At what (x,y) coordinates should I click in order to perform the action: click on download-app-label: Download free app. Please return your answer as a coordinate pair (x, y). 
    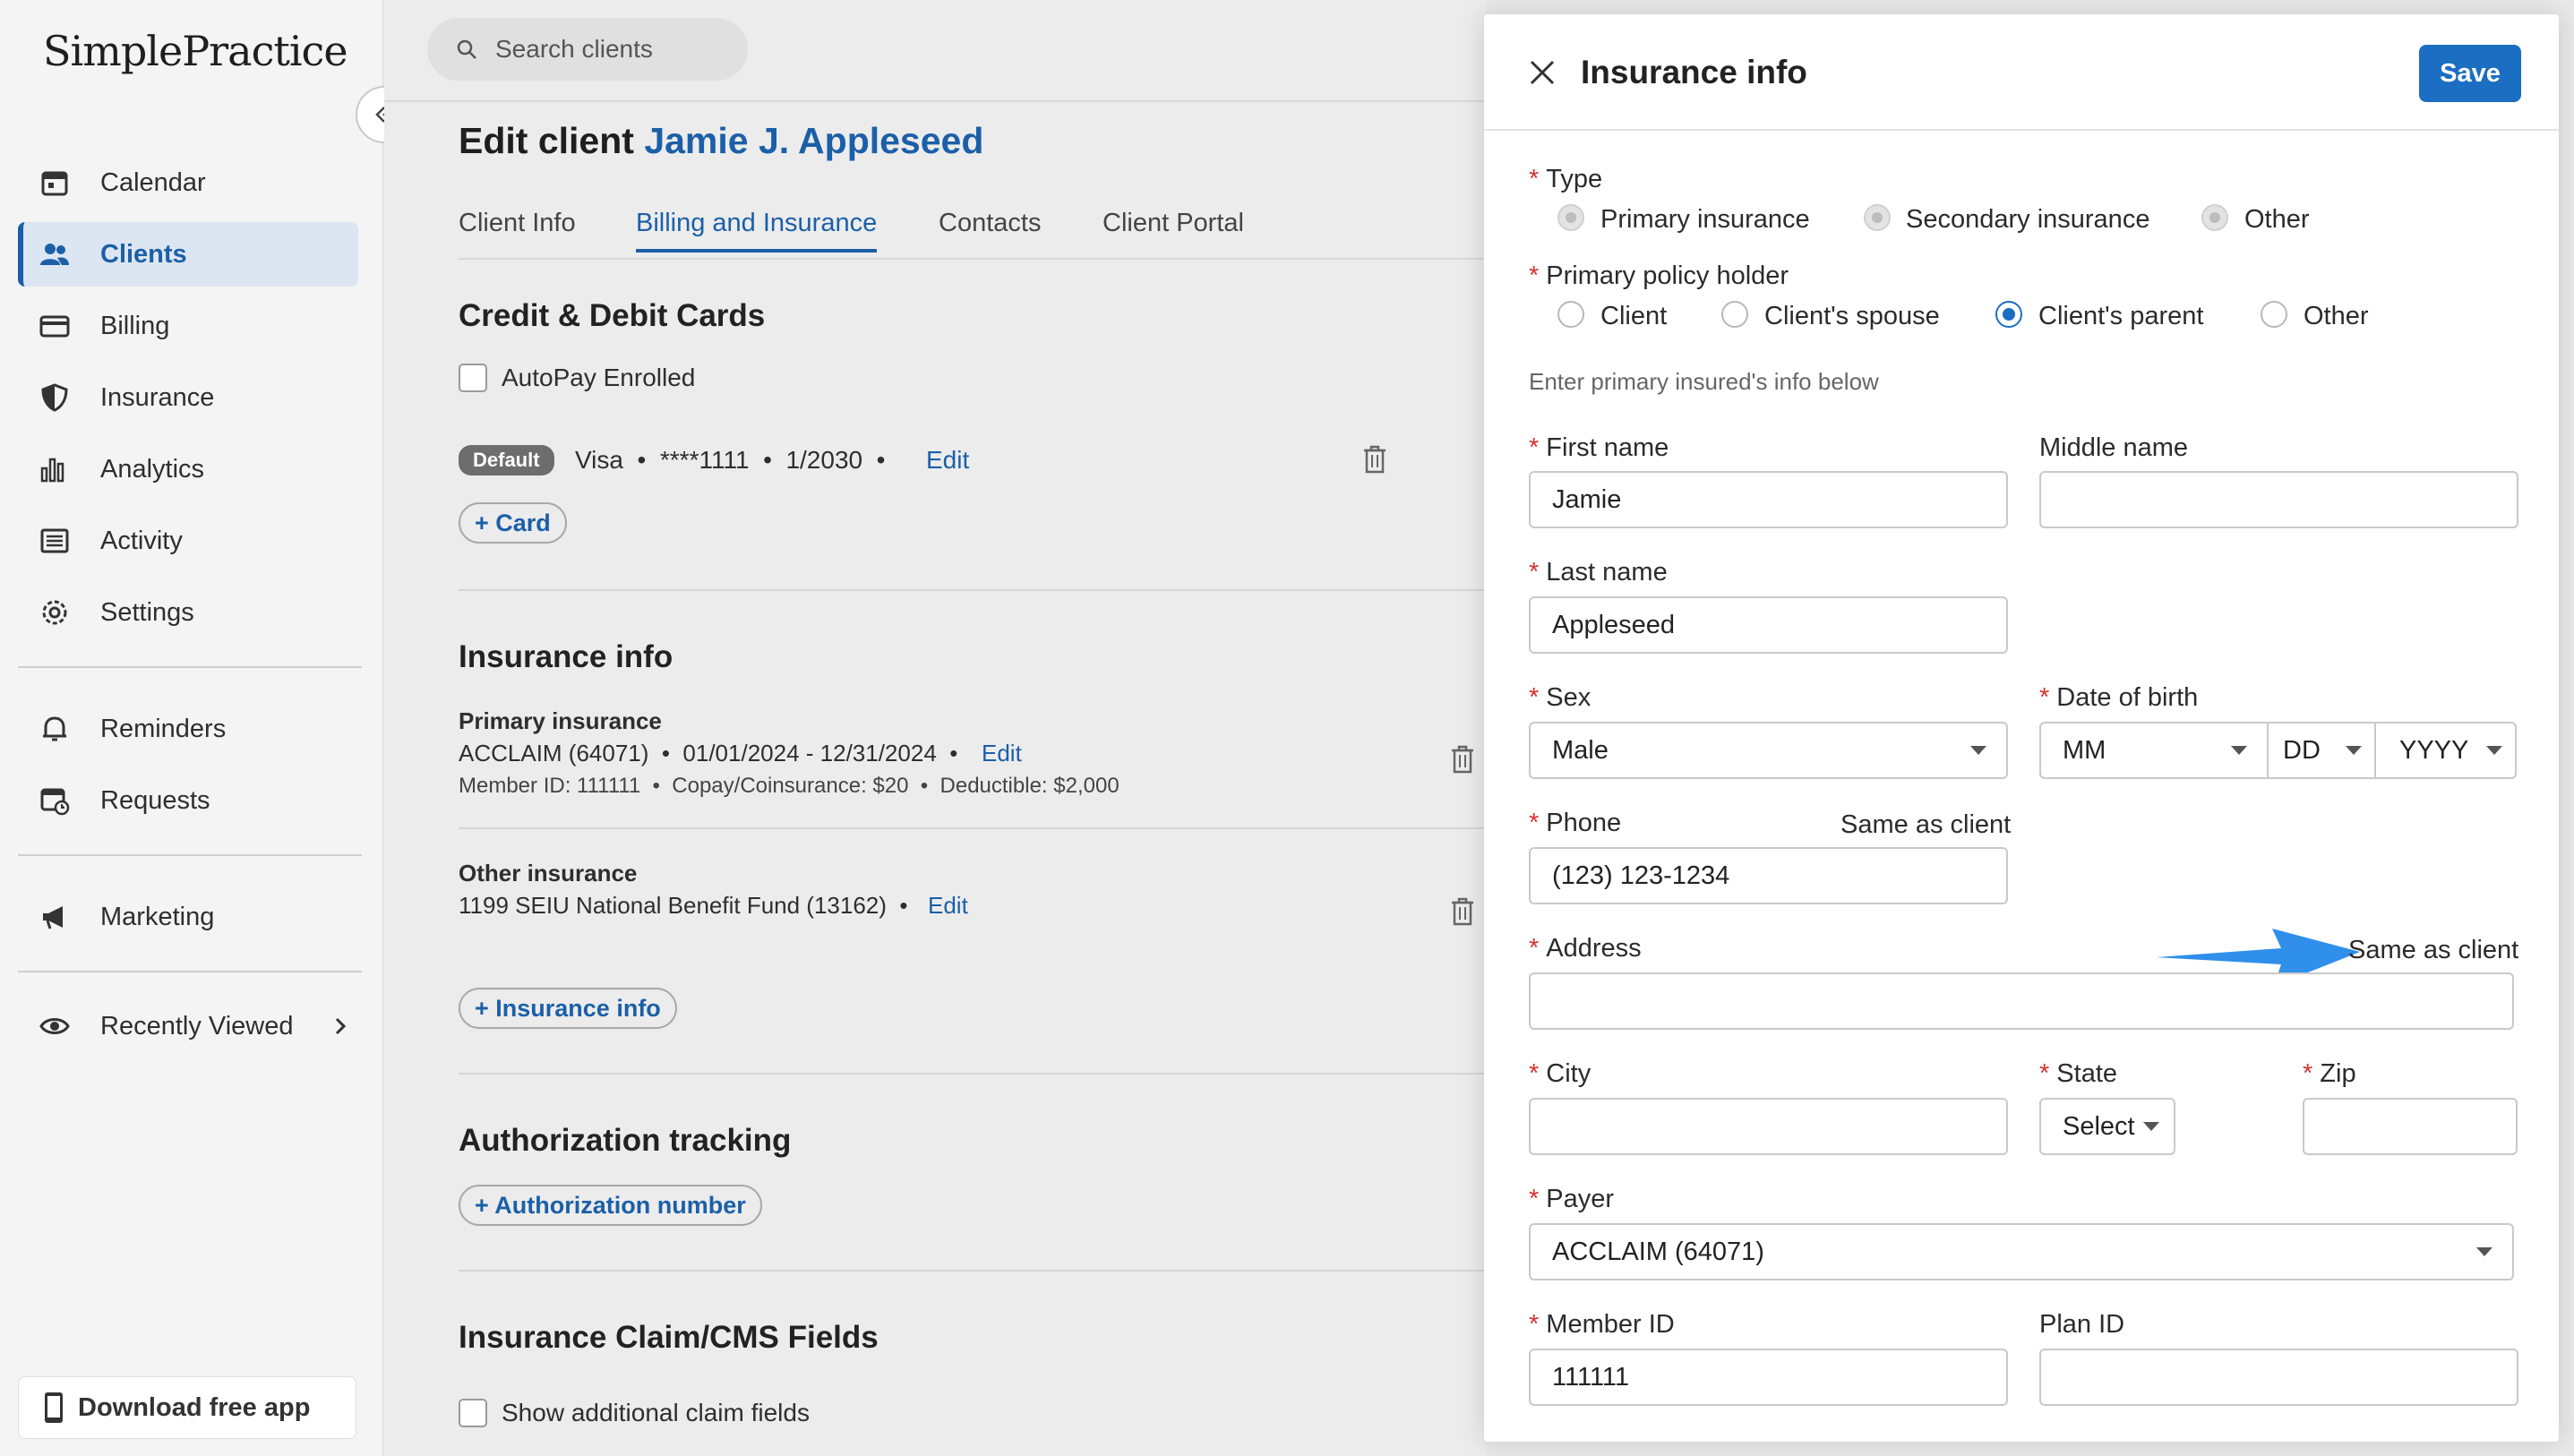
    Looking at the image, I should click on (194, 1407).